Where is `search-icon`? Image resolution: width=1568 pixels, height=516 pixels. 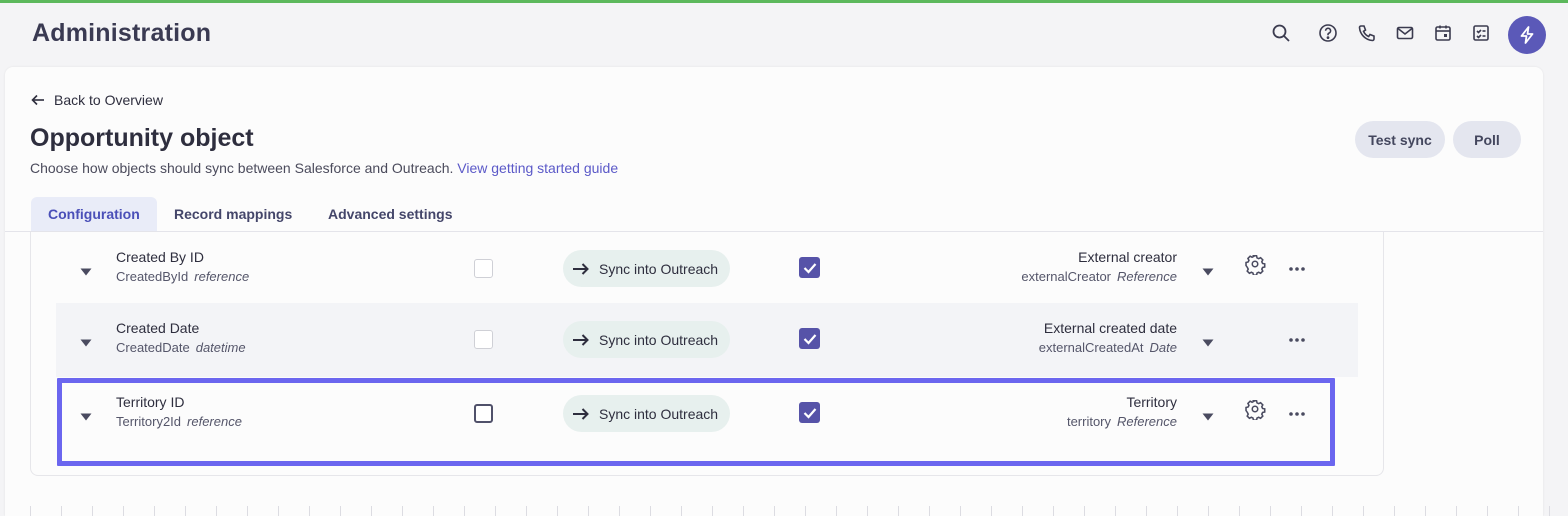 search-icon is located at coordinates (1281, 33).